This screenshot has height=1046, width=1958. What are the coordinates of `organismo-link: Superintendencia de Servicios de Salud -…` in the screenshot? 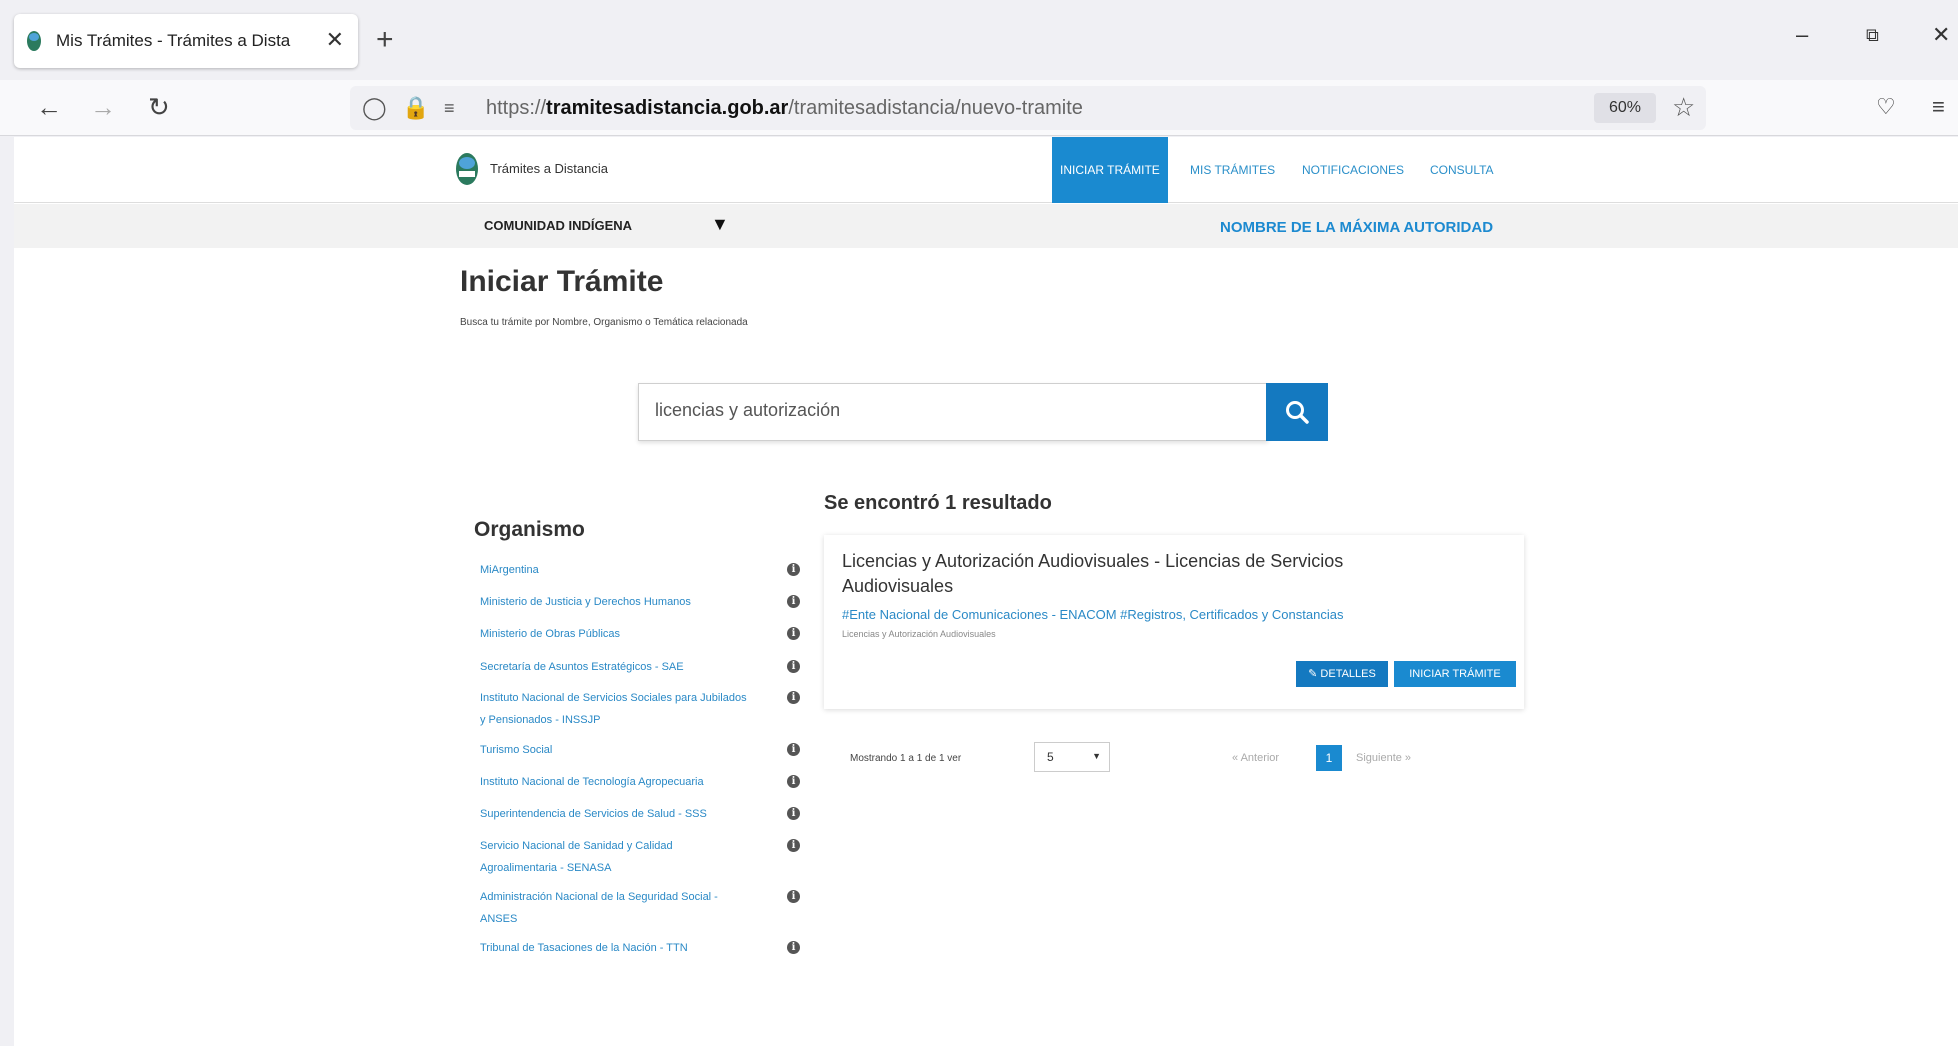 It's located at (615, 814).